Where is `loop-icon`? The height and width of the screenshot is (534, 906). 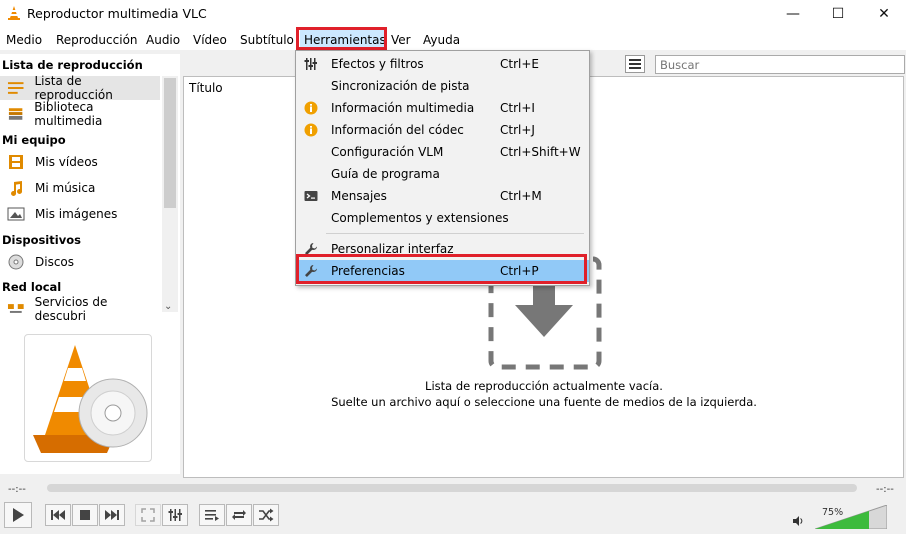
loop-icon is located at coordinates (239, 515).